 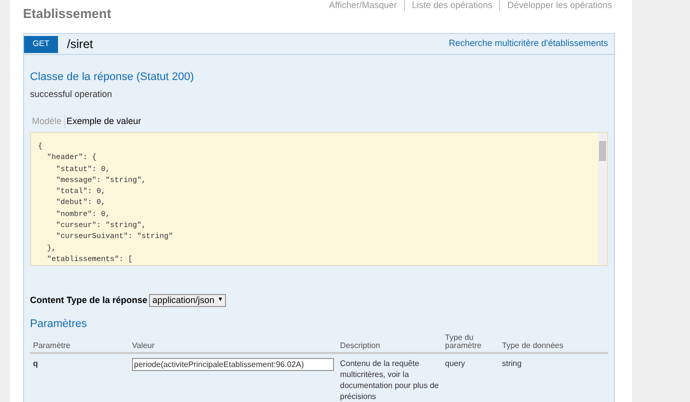 I want to click on response-class-title: Classe de la réponse (Statut 200), so click(x=112, y=77).